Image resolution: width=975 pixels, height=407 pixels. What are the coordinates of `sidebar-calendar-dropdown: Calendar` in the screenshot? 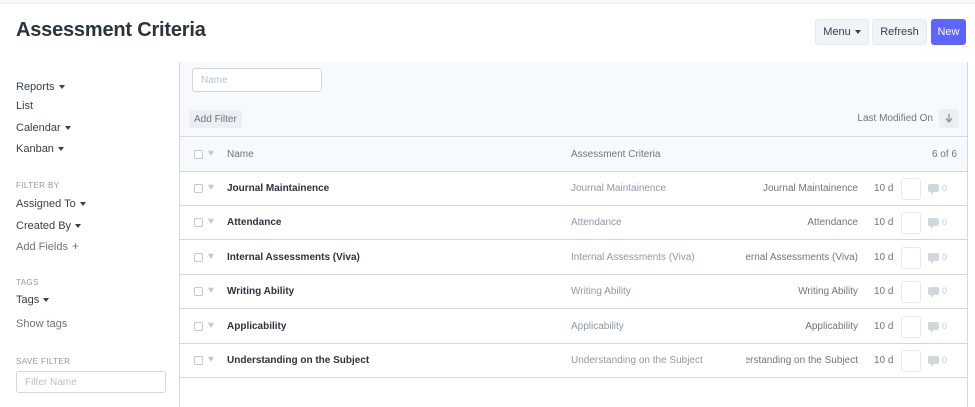 It's located at (43, 128).